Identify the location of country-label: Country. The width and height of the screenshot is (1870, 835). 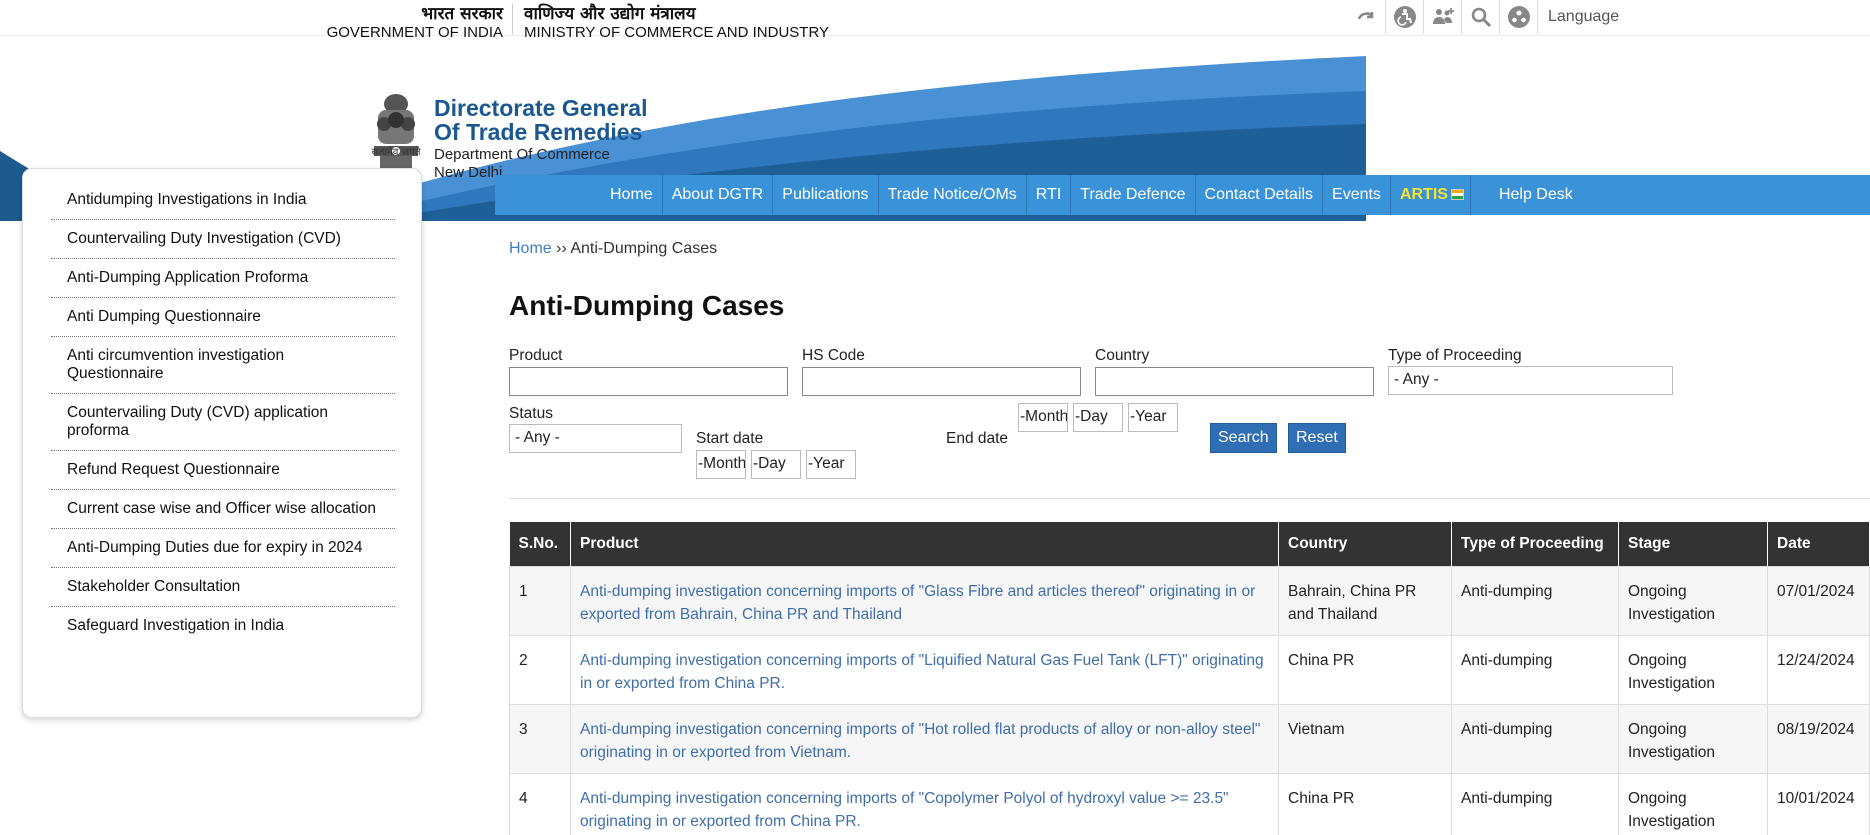
(1122, 355).